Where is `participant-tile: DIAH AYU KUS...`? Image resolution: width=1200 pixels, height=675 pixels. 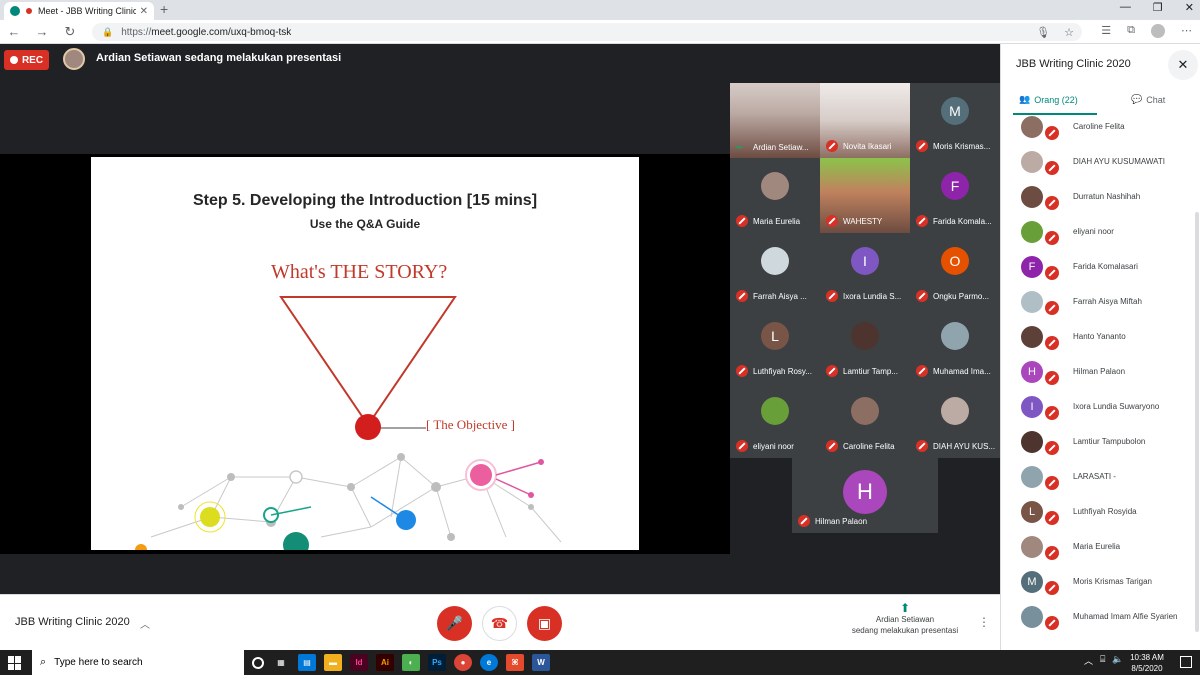
participant-tile: DIAH AYU KUS... is located at coordinates (955, 420).